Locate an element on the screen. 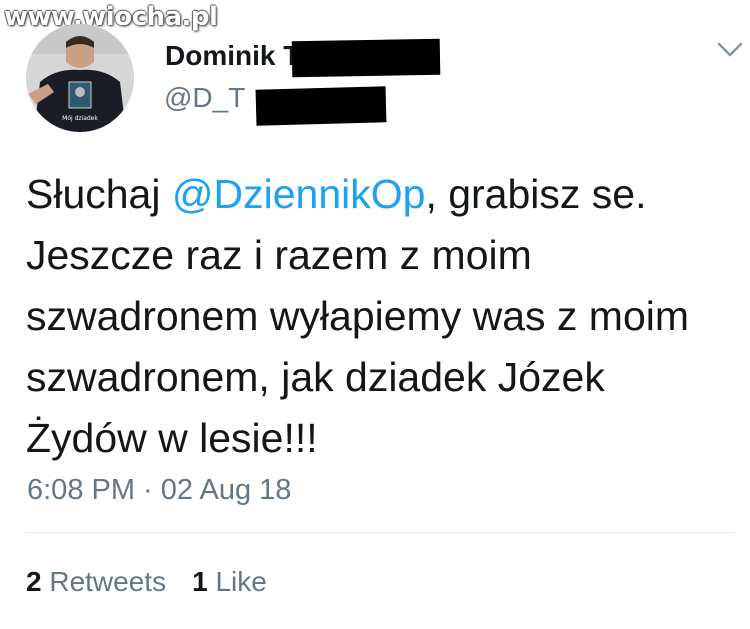 This screenshot has width=750, height=629. avatar: Mój dziadek is located at coordinates (80, 78).